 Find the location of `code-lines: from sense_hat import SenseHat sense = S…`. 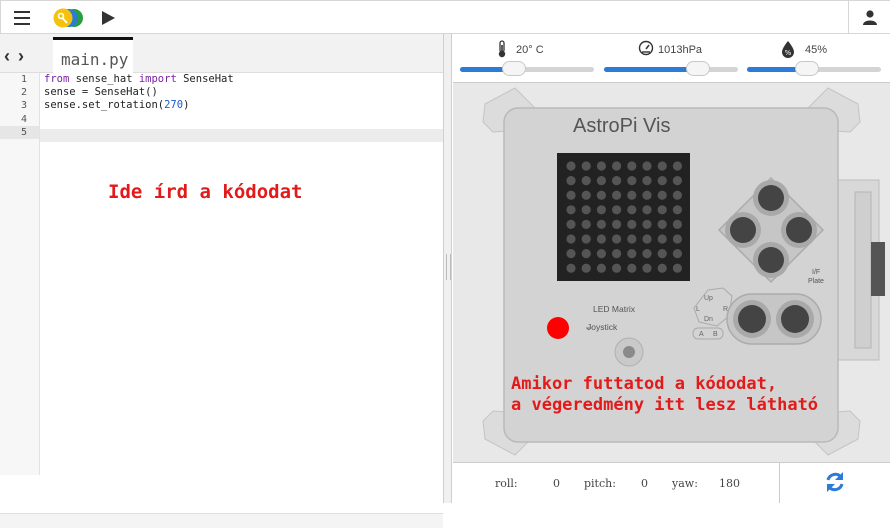

code-lines: from sense_hat import SenseHat sense = S… is located at coordinates (243, 106).